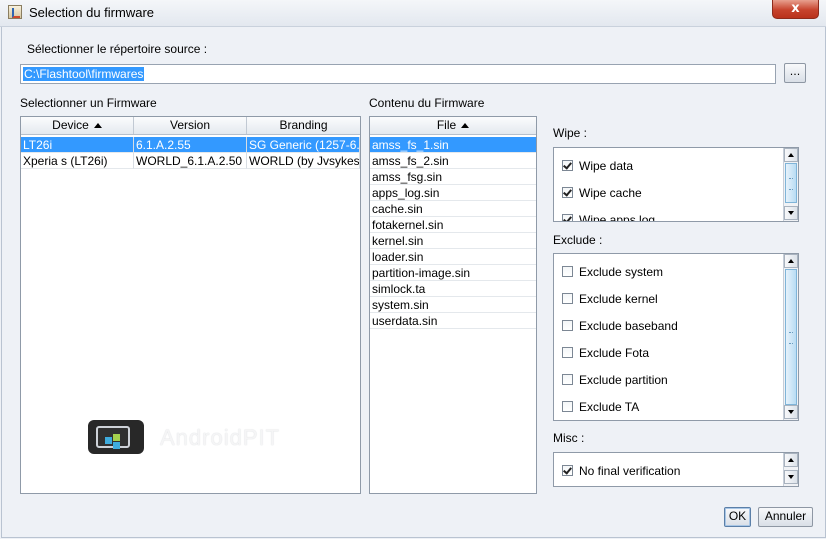 This screenshot has height=539, width=826. I want to click on exclude-scrollbar, so click(790, 337).